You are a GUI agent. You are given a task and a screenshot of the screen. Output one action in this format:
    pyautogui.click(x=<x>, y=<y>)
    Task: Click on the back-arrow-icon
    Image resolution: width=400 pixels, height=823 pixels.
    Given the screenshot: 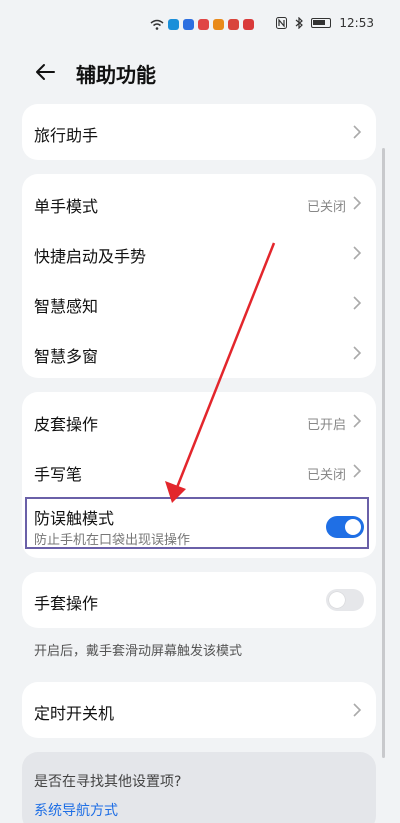 What is the action you would take?
    pyautogui.click(x=45, y=72)
    